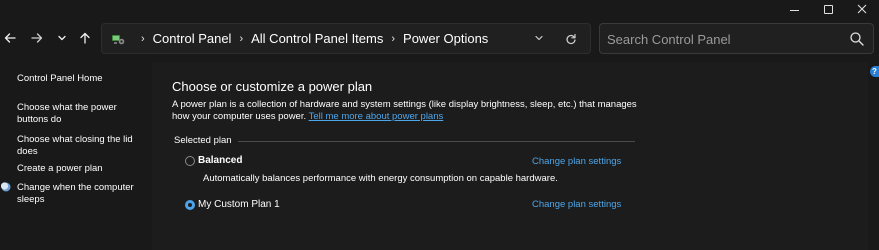 The width and height of the screenshot is (879, 250). I want to click on close-button, so click(862, 9).